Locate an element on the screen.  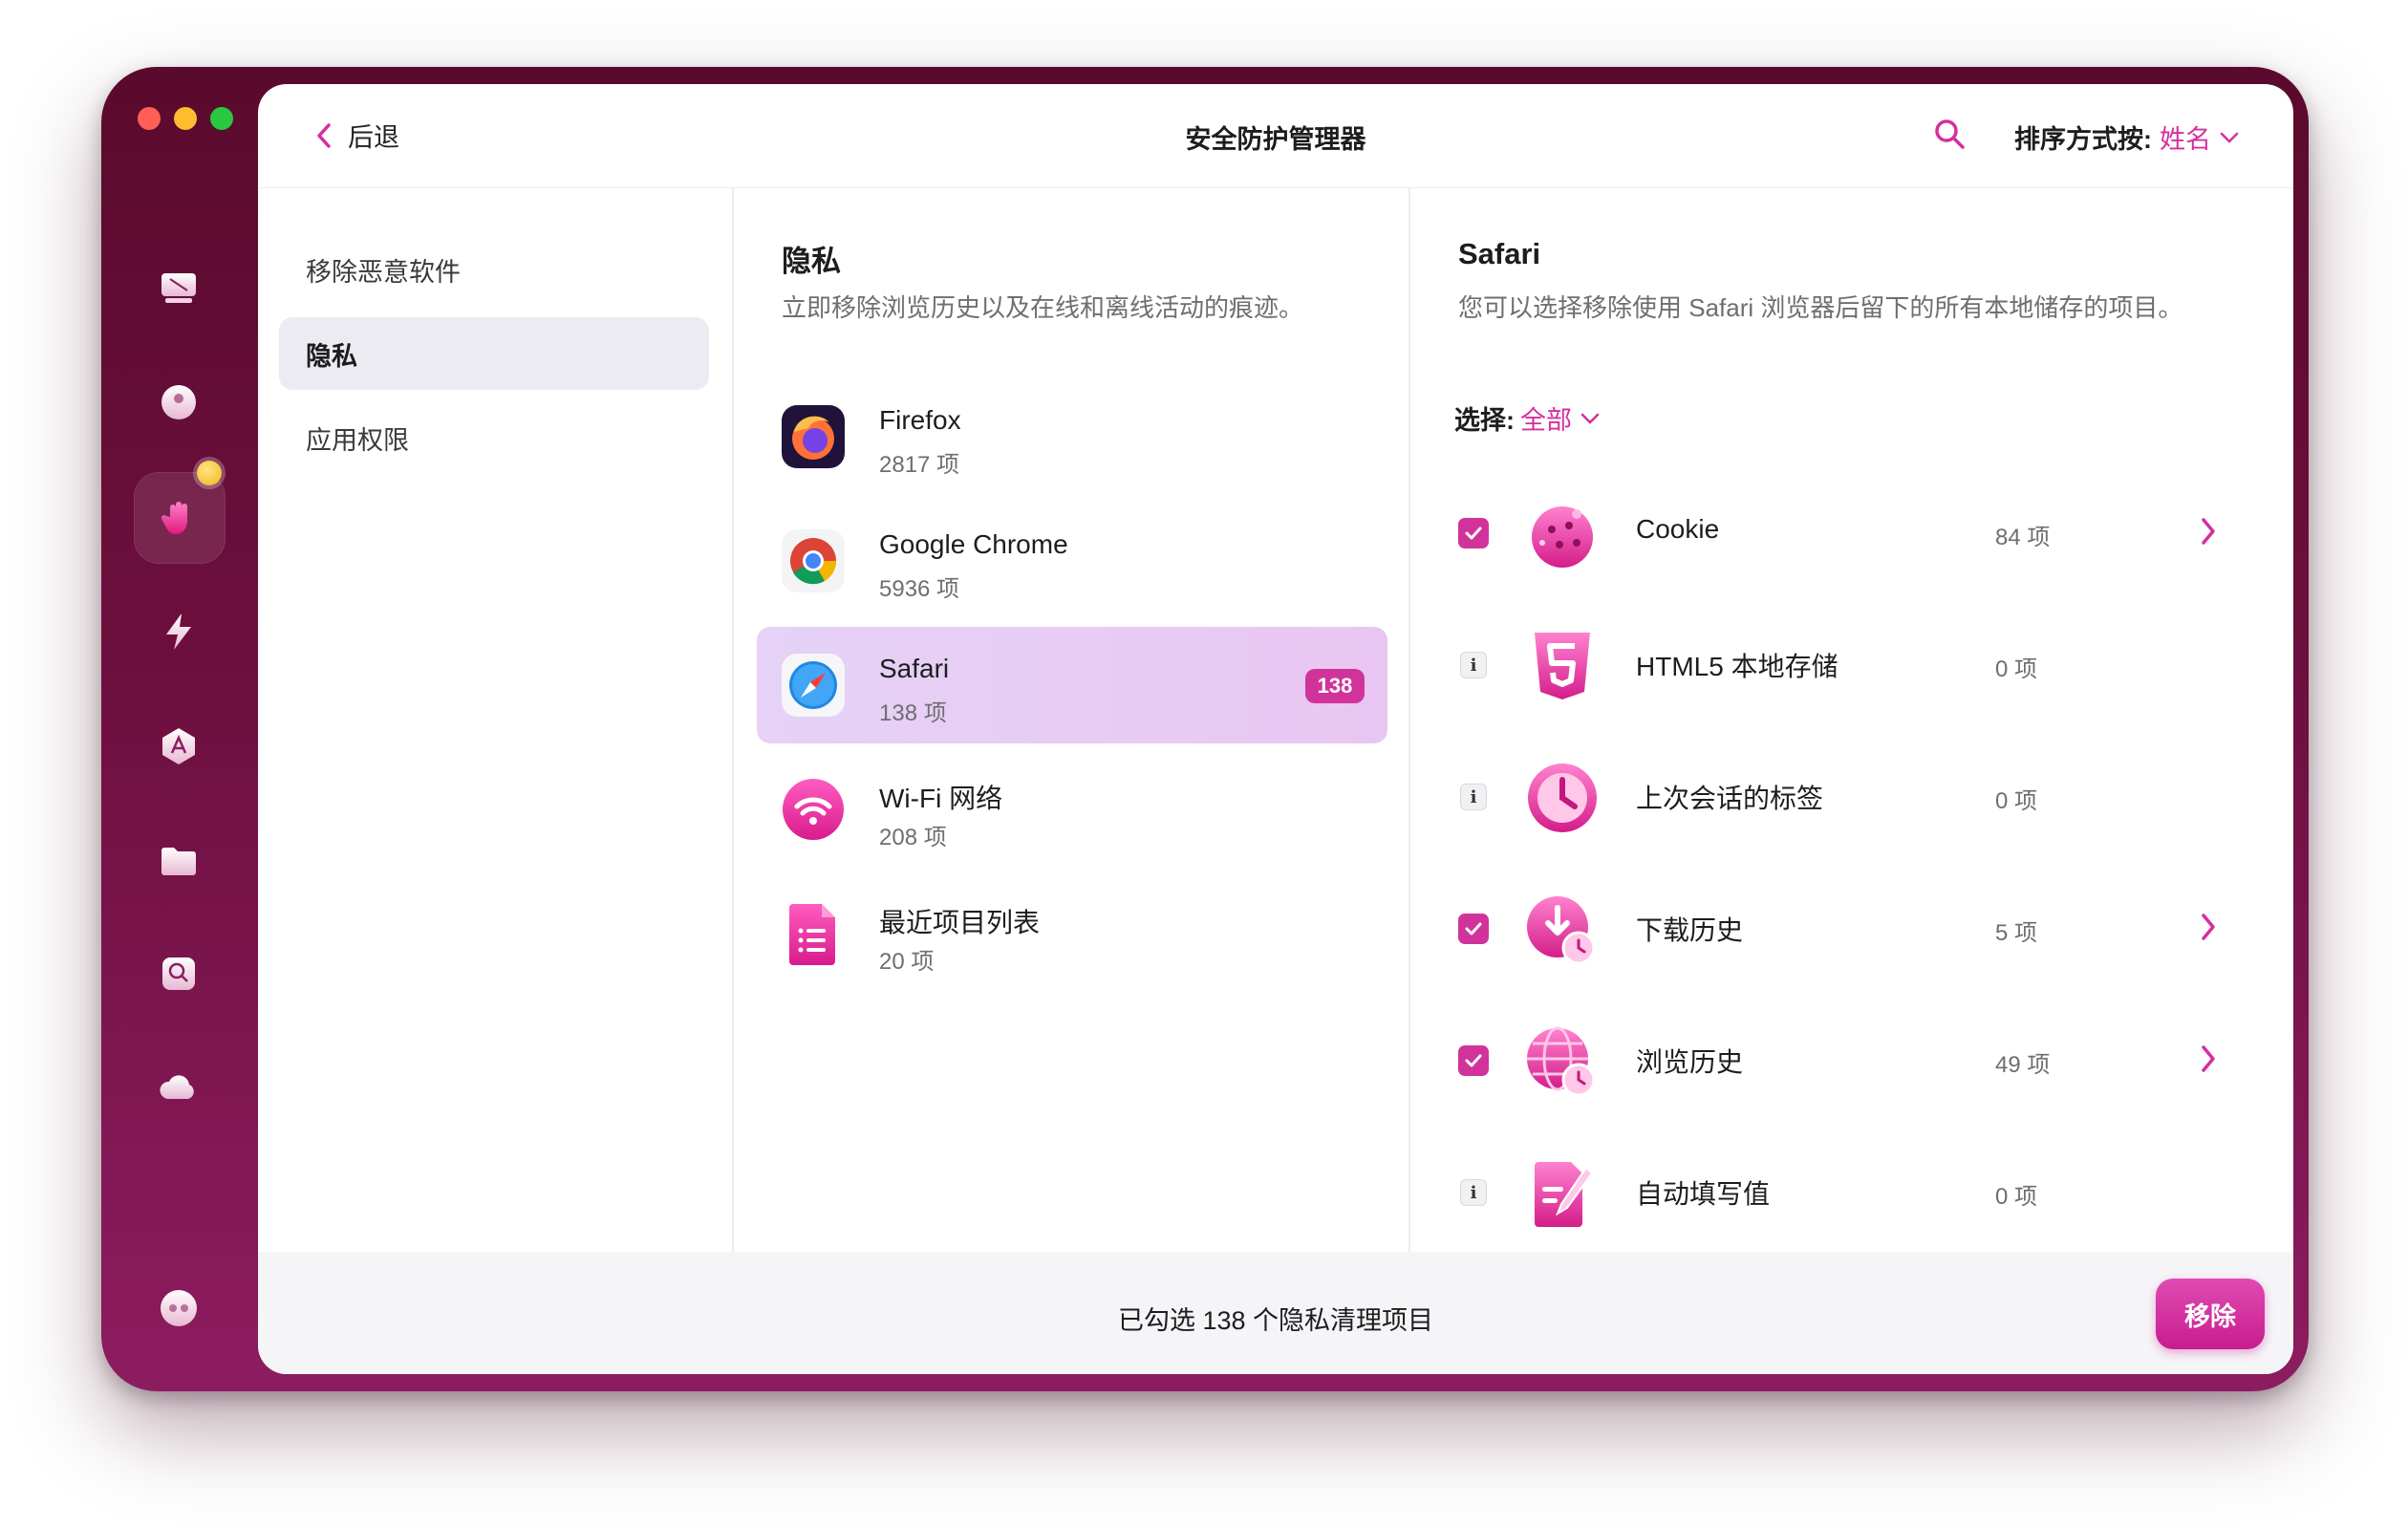
app-name: Firefox is located at coordinates (920, 420).